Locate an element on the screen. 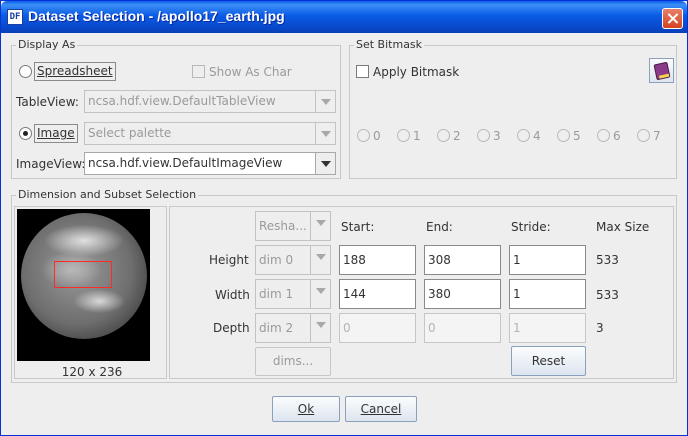 Image resolution: width=688 pixels, height=436 pixels. height-dim-value: dim 0 is located at coordinates (276, 260).